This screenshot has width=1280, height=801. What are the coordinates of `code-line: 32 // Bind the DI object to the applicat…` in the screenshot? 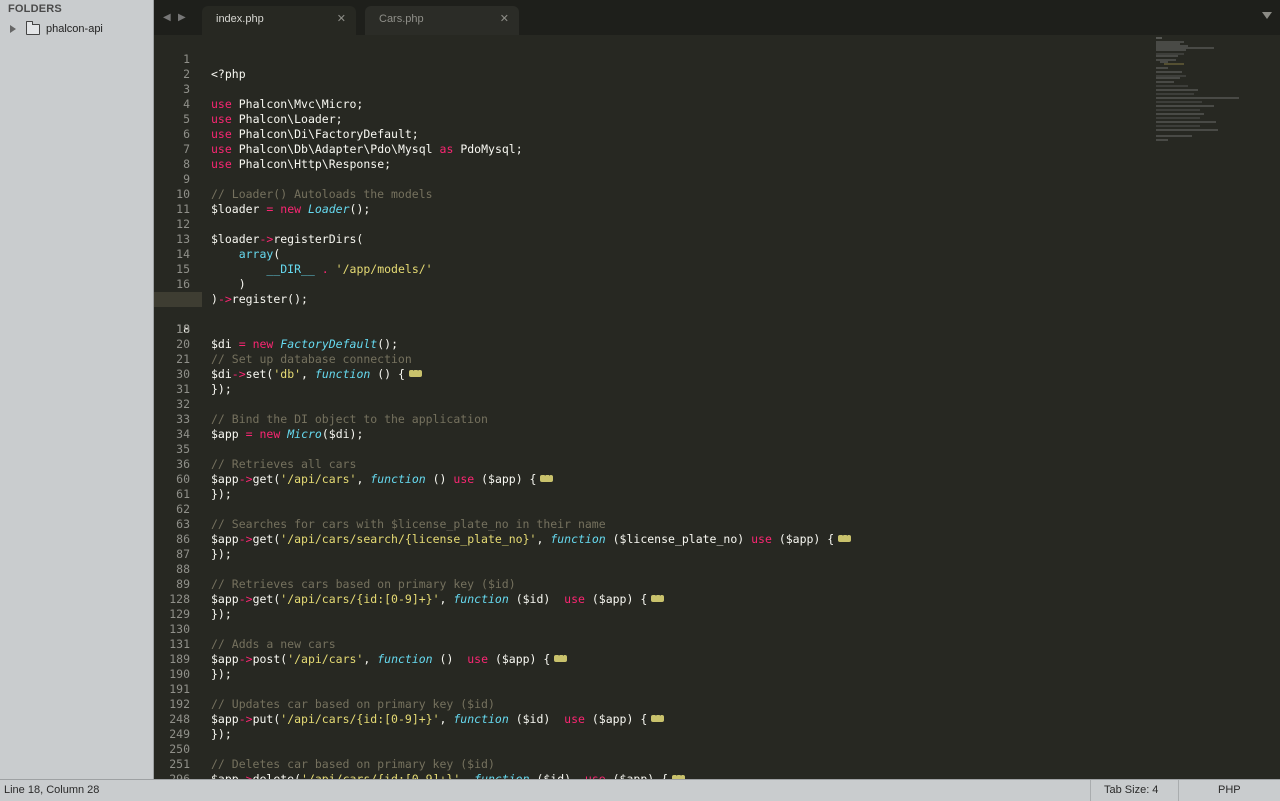 It's located at (654, 404).